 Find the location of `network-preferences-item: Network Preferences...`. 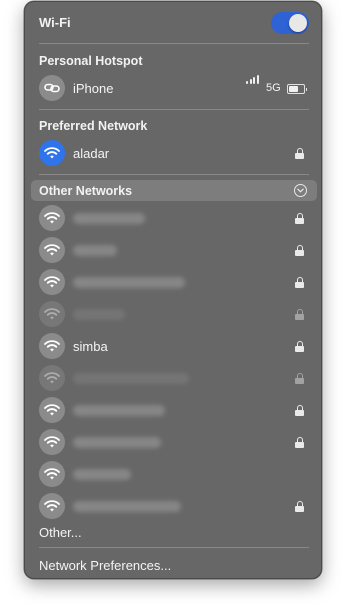

network-preferences-item: Network Preferences... is located at coordinates (105, 565).